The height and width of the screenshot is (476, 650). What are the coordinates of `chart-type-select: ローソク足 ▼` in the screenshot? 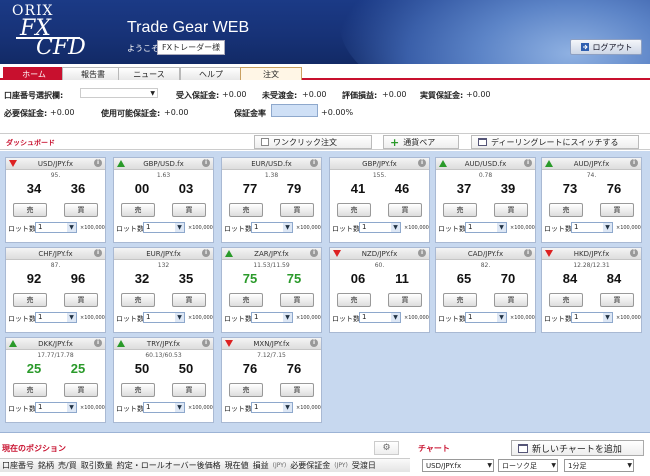 It's located at (528, 465).